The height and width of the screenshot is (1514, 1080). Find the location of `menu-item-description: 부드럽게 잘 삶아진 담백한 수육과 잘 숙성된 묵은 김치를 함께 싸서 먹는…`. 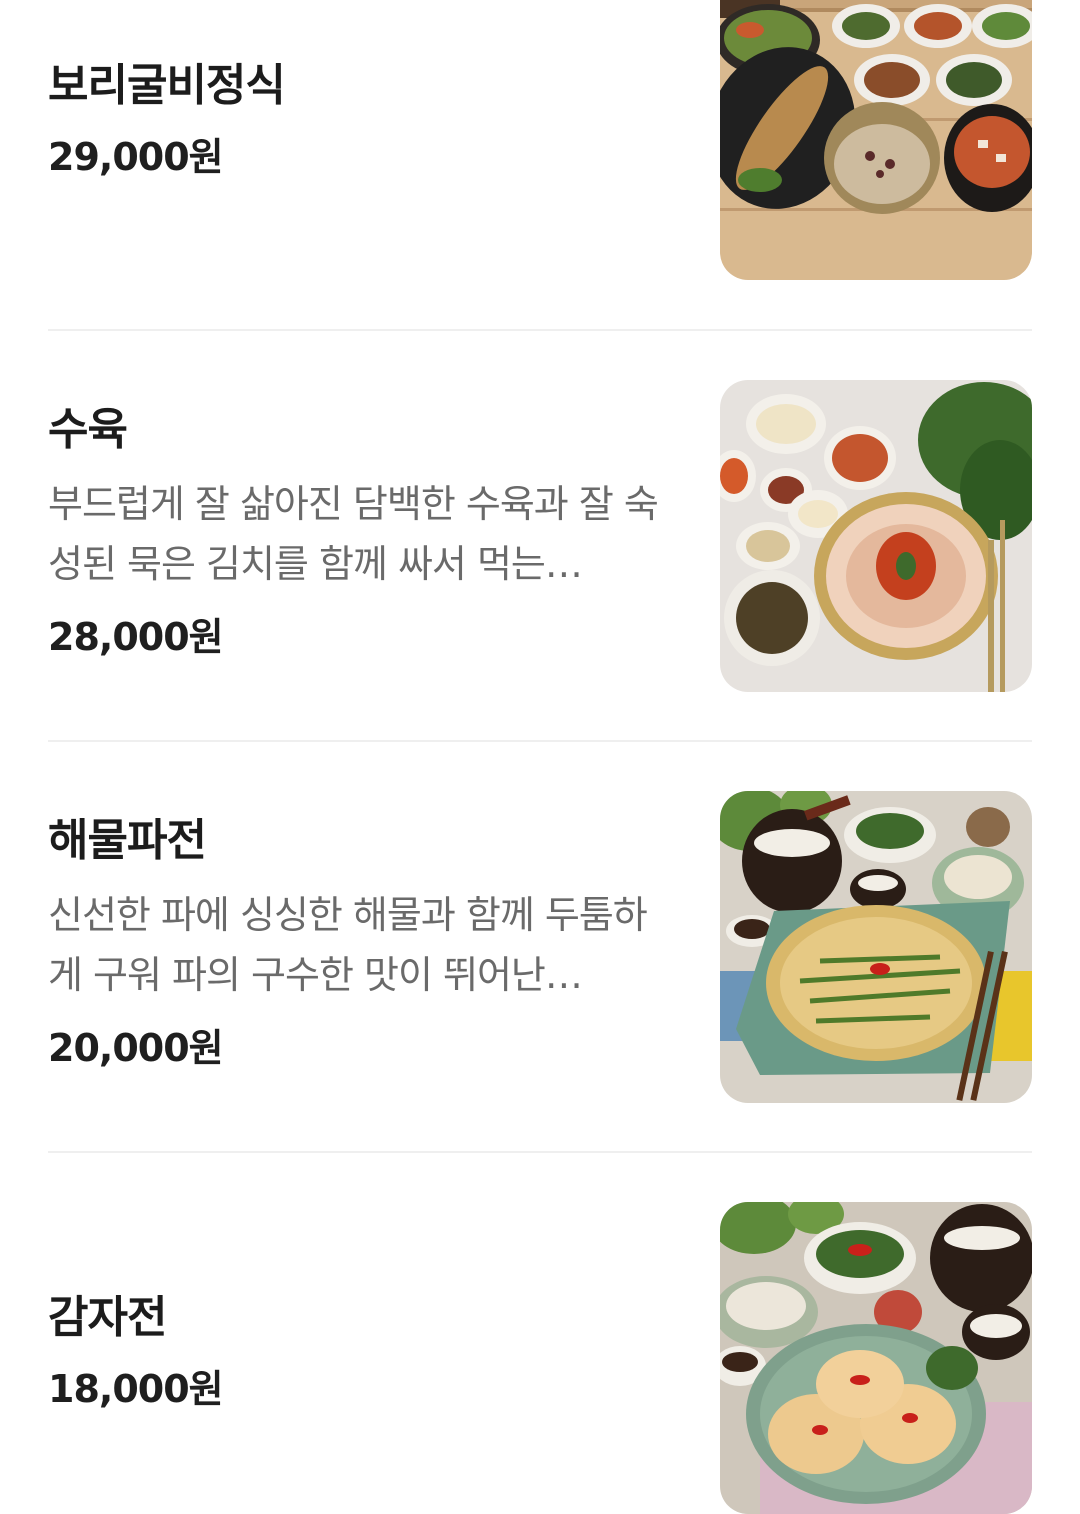

menu-item-description: 부드럽게 잘 삶아진 담백한 수육과 잘 숙성된 묵은 김치를 함께 싸서 먹는… is located at coordinates (353, 534).